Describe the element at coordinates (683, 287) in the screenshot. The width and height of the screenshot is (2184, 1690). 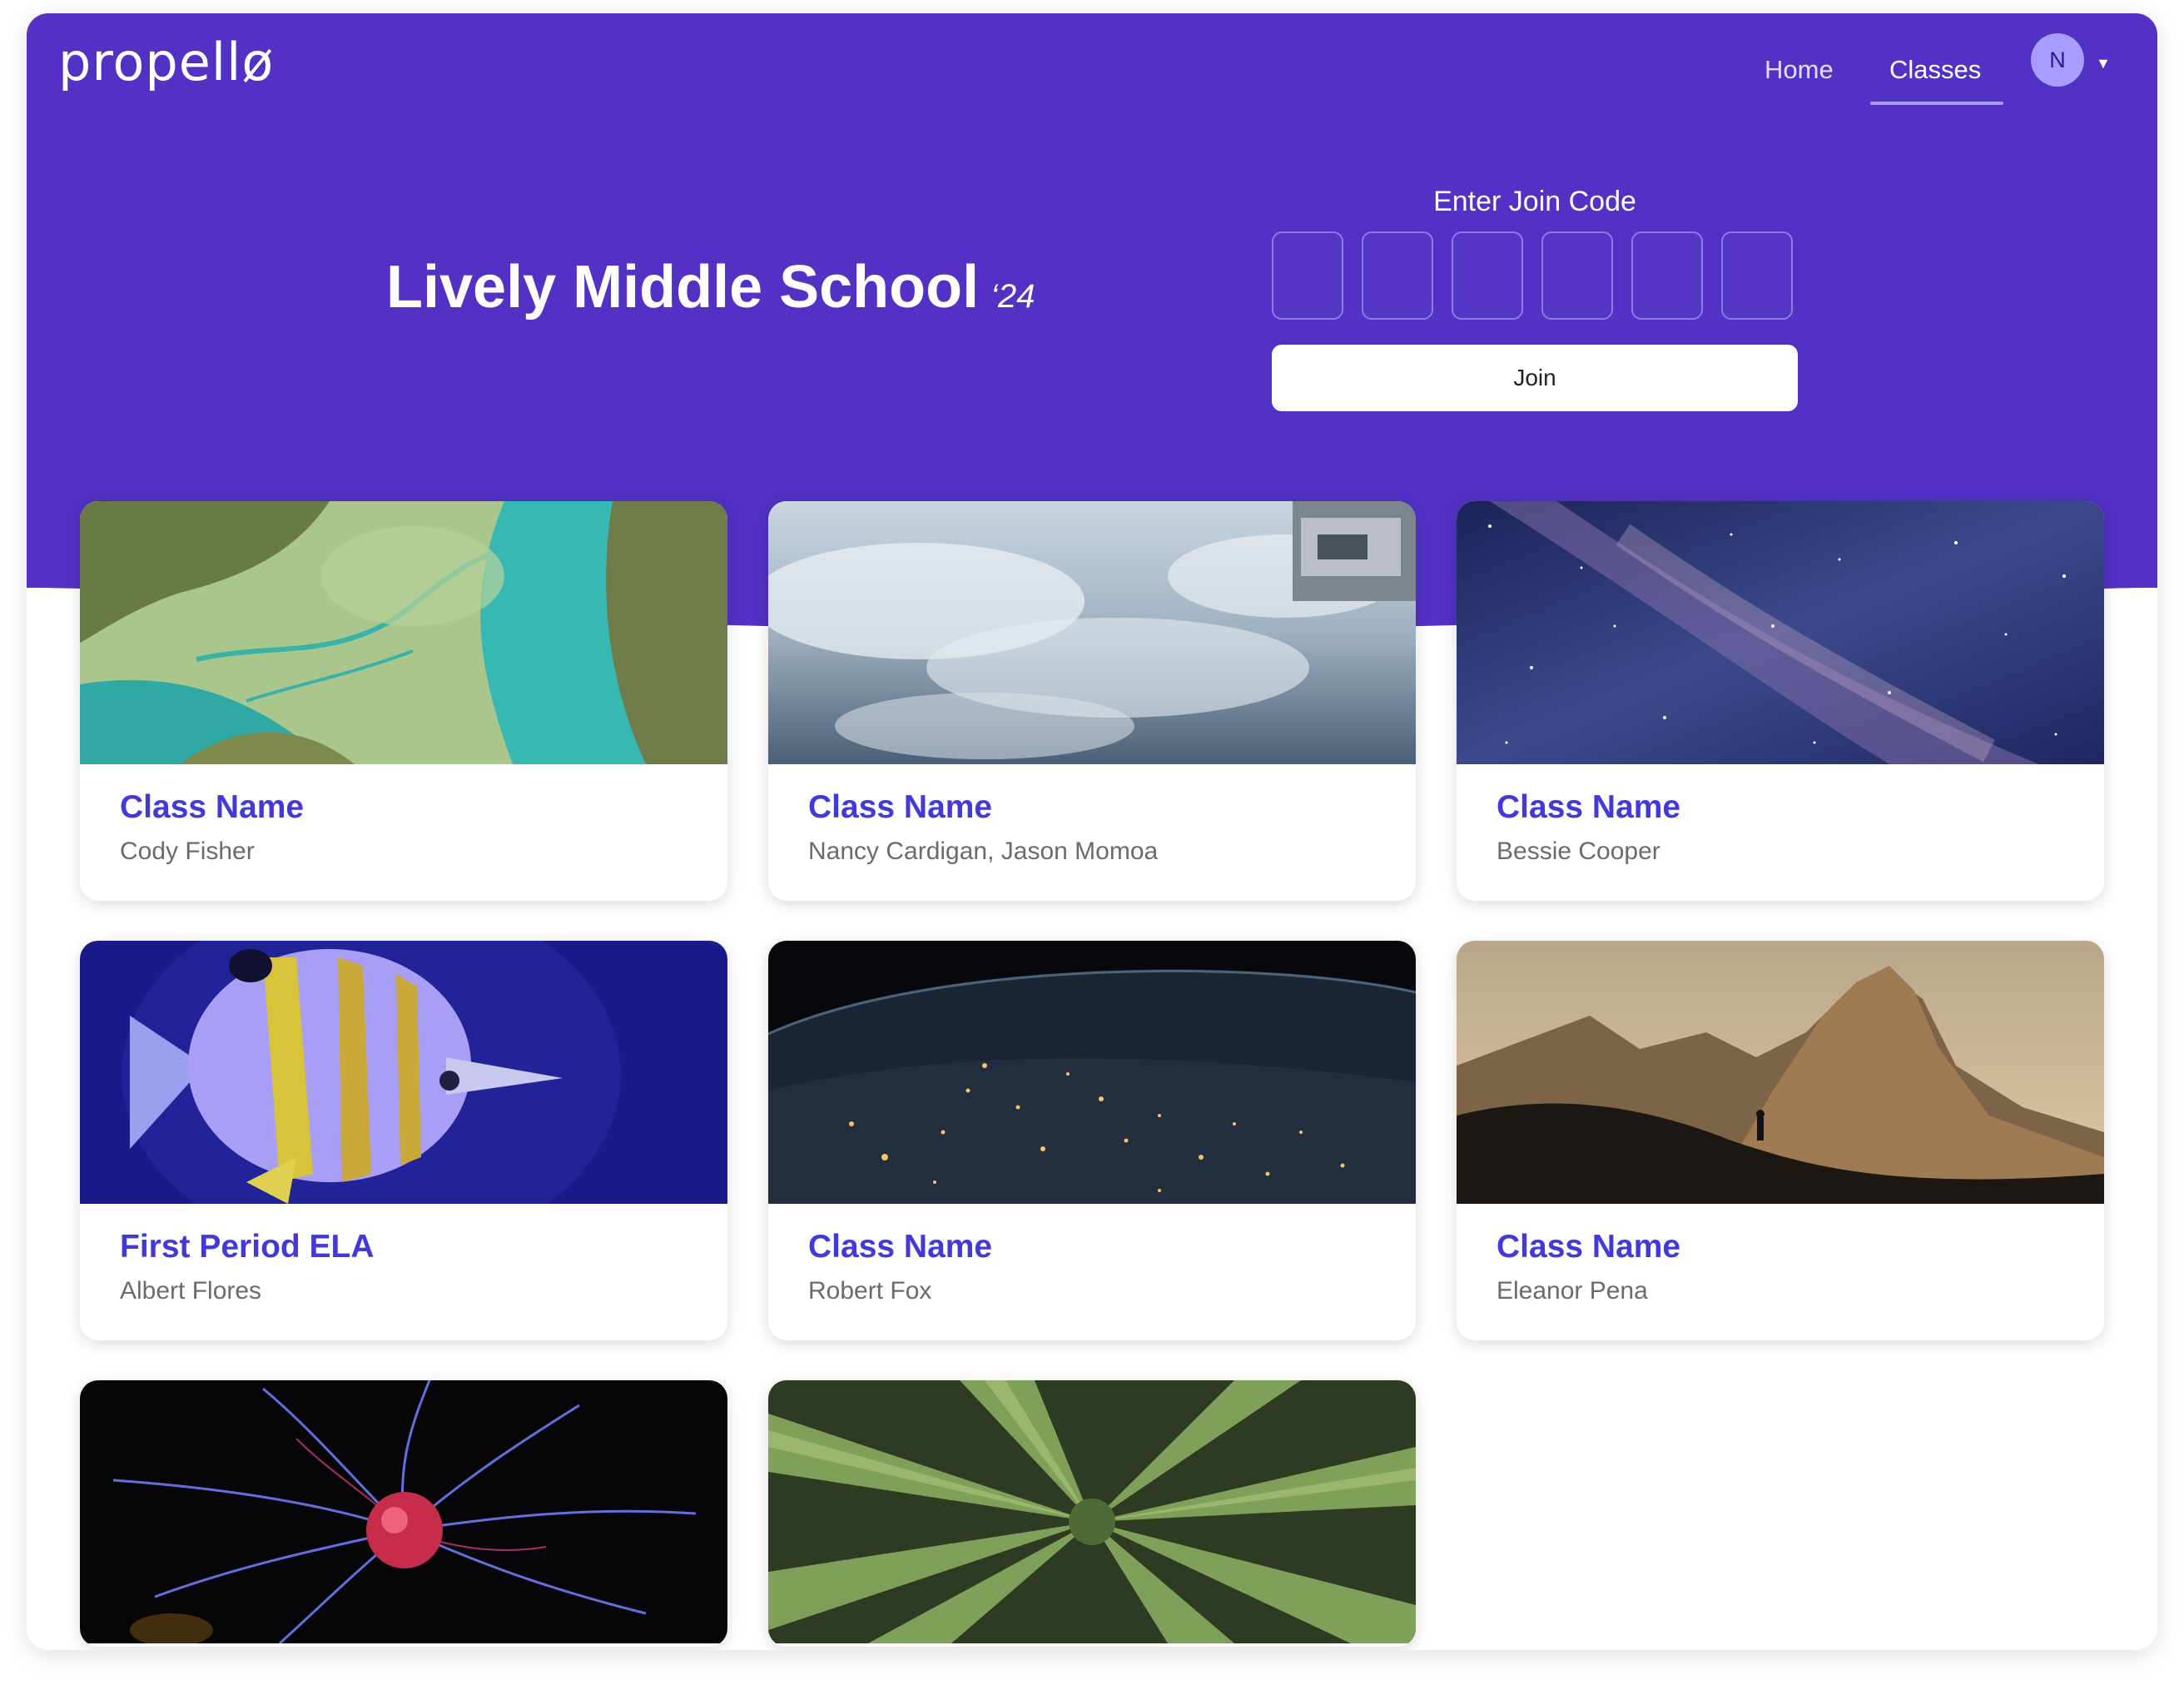
I see `school-name: Lively Middle School` at that location.